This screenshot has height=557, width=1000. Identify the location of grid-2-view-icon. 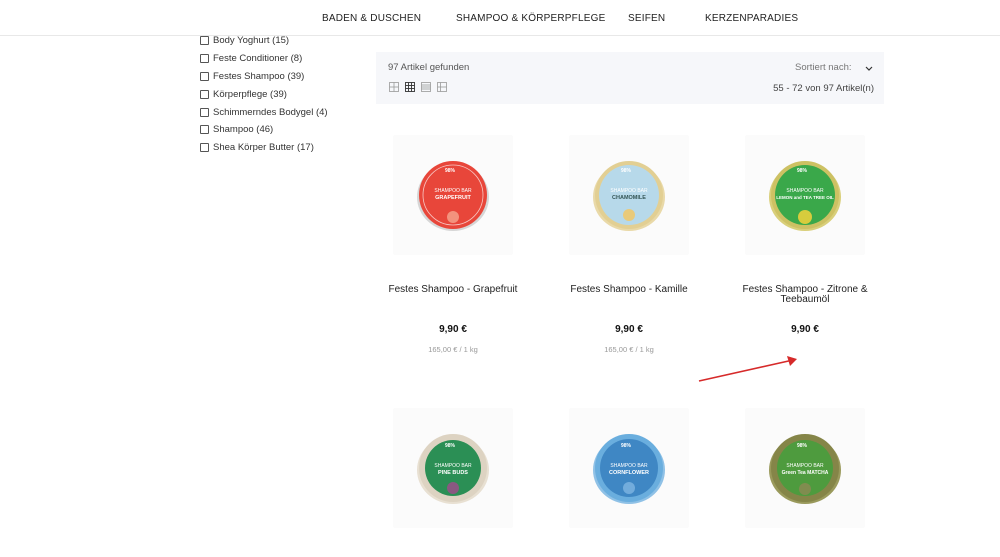
(394, 87).